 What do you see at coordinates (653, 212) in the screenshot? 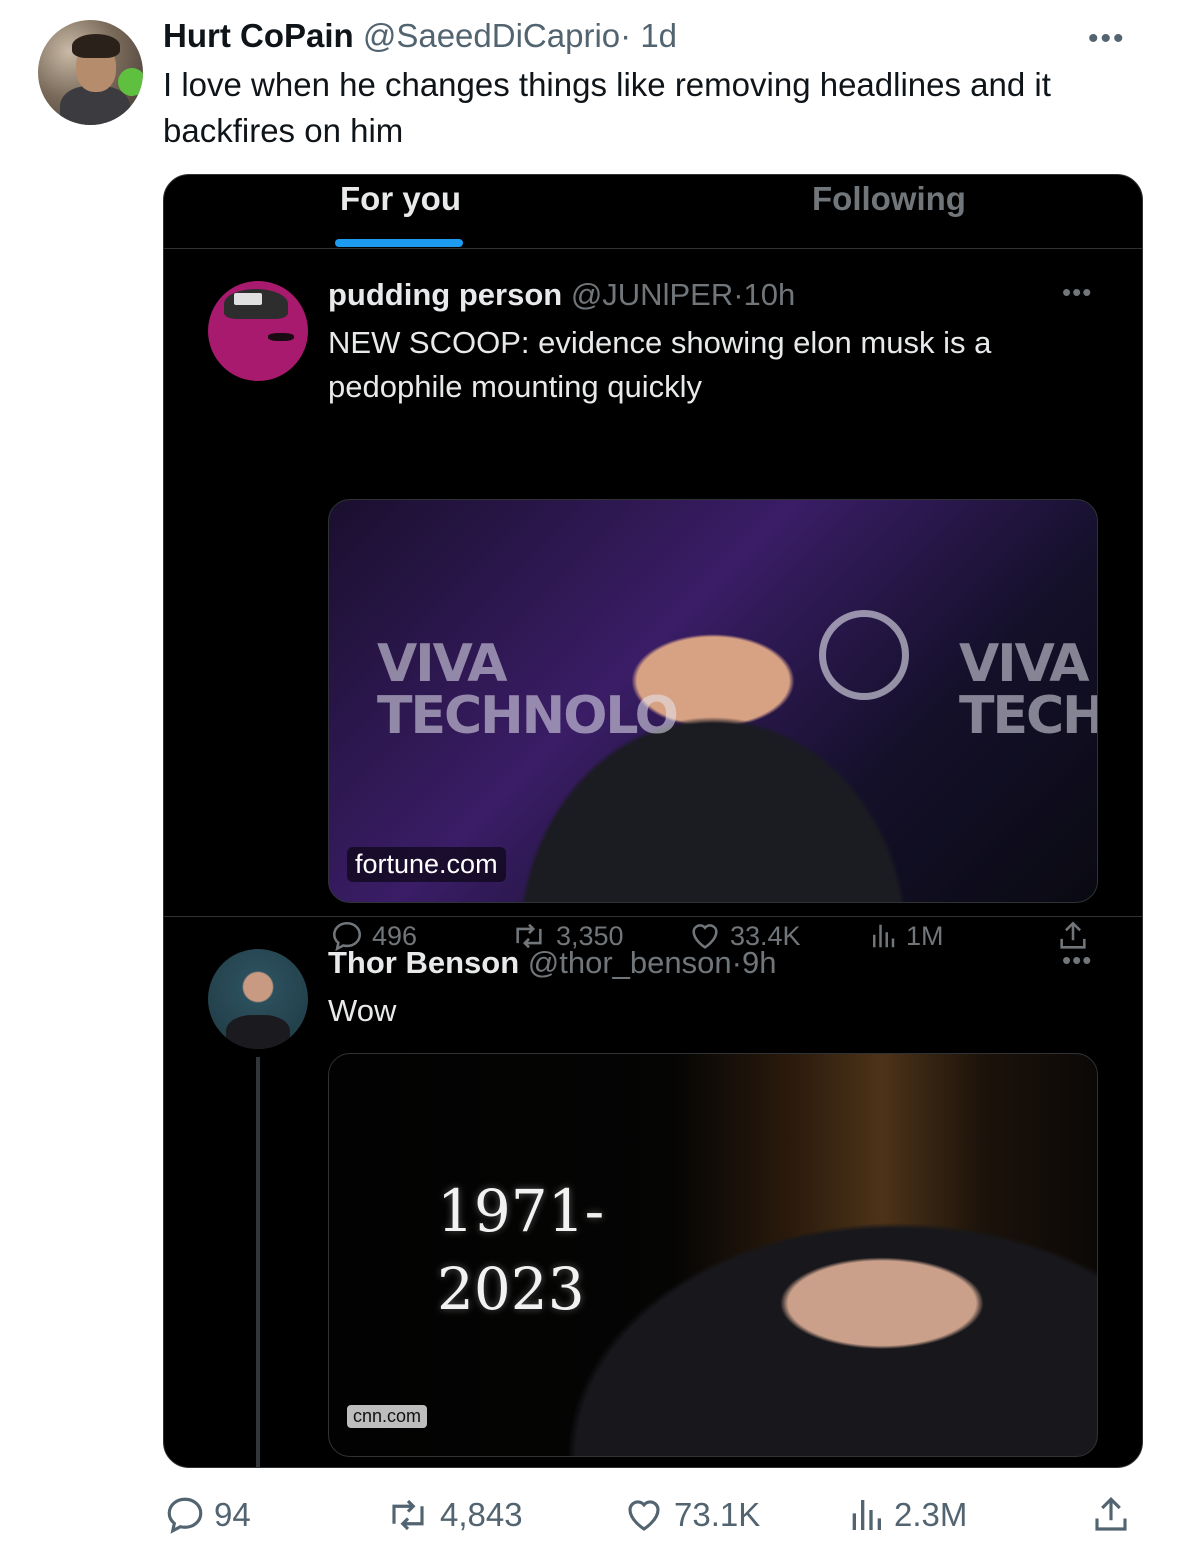
I see `timeline-tabs: For you Following` at bounding box center [653, 212].